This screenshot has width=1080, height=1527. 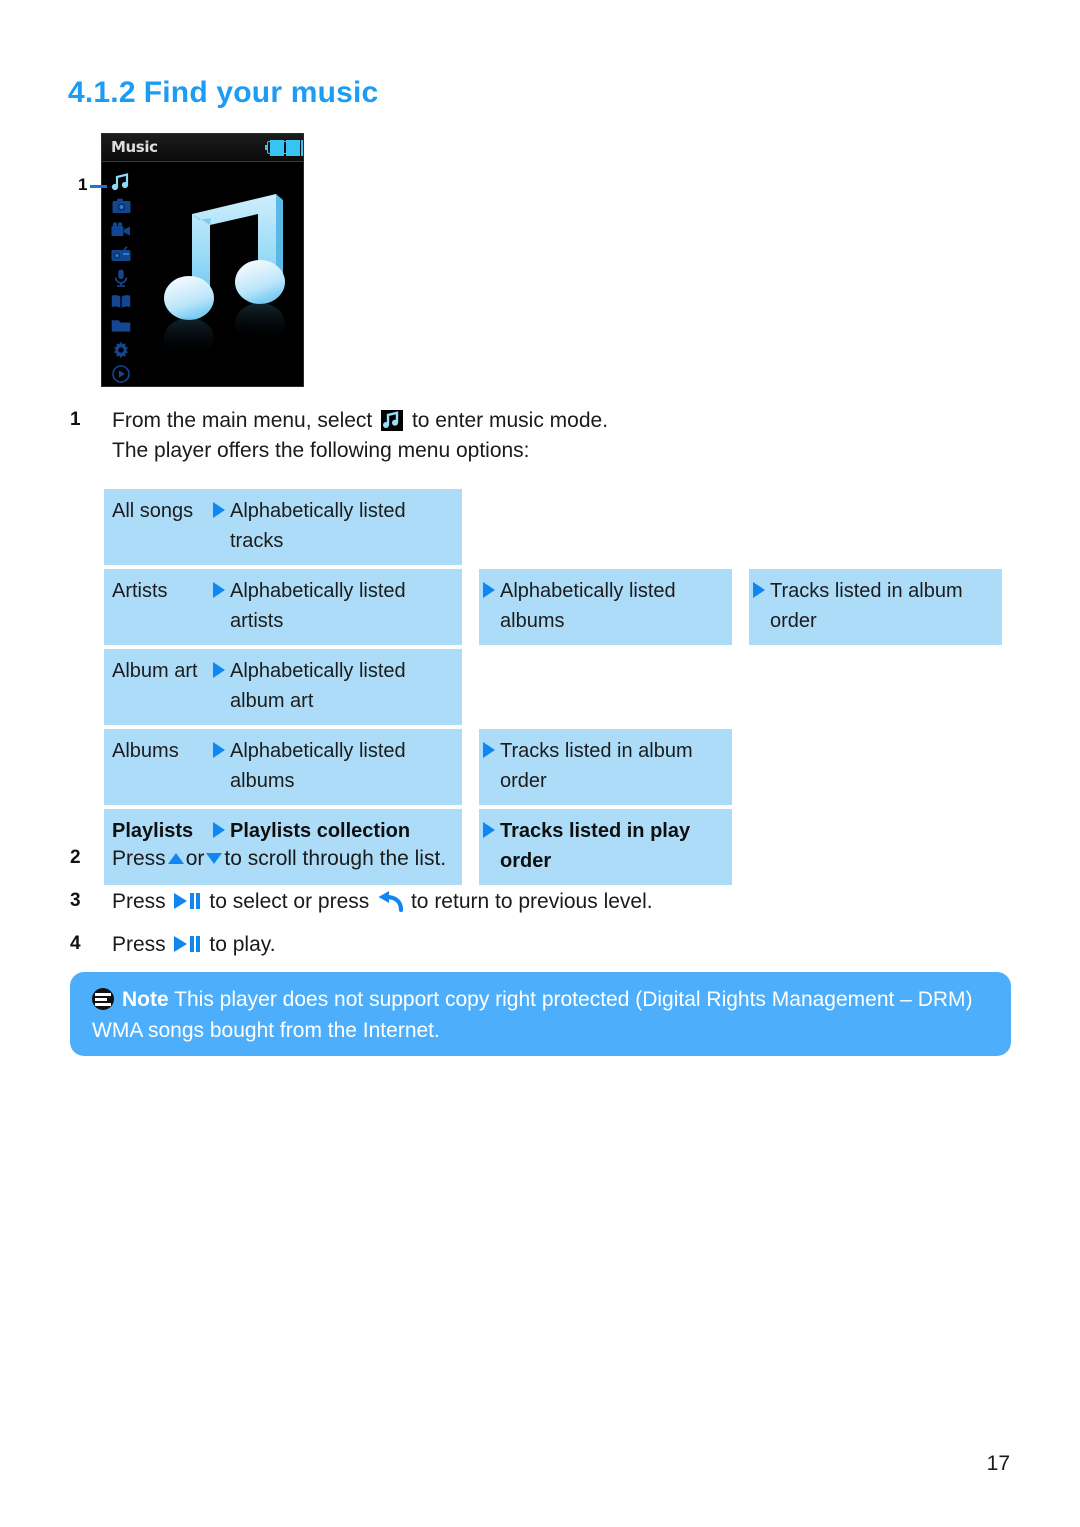 What do you see at coordinates (121, 349) in the screenshot?
I see `settings-gear-icon` at bounding box center [121, 349].